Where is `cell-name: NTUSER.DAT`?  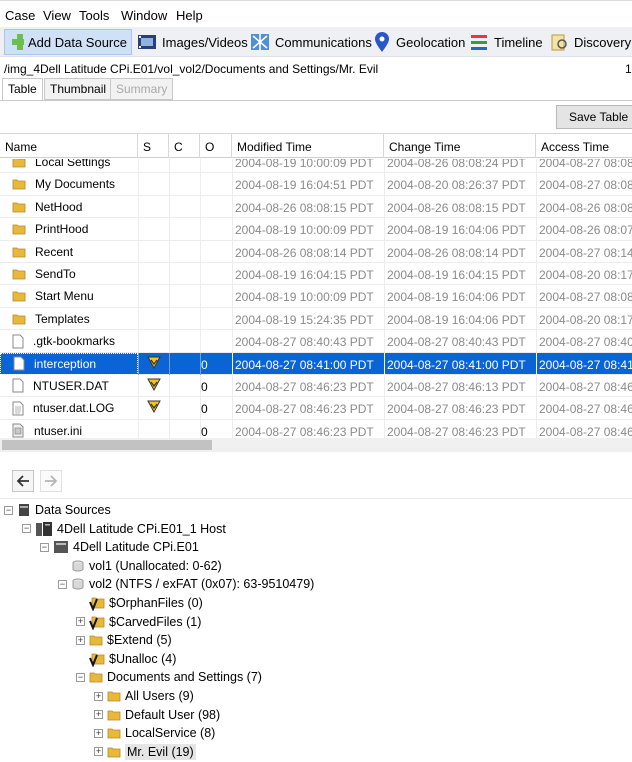
cell-name: NTUSER.DAT is located at coordinates (69, 386).